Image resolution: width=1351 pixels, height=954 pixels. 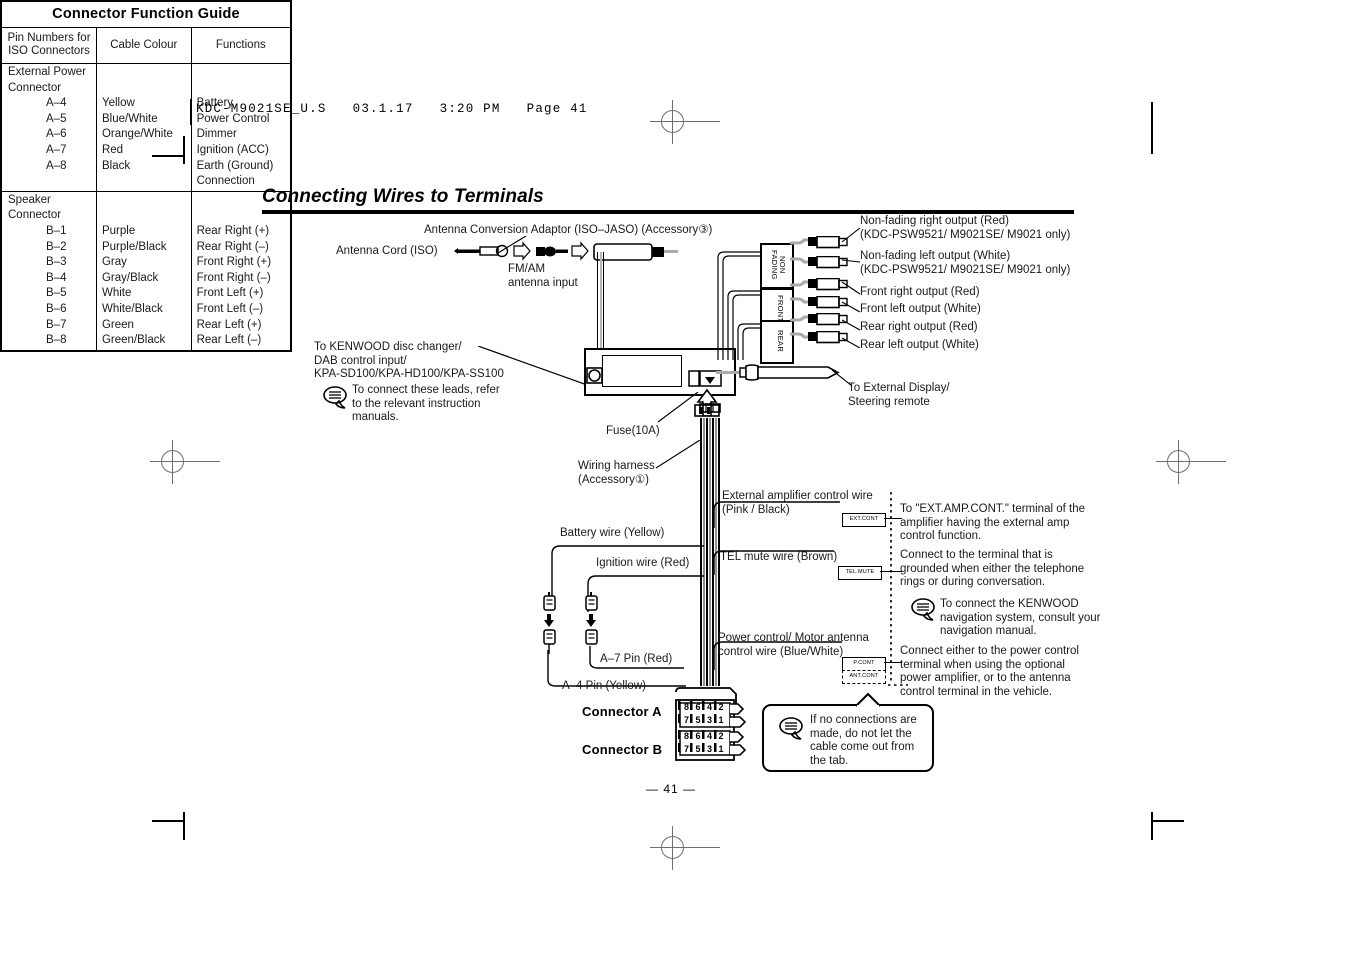 What do you see at coordinates (791, 728) in the screenshot?
I see `tab-note-icon` at bounding box center [791, 728].